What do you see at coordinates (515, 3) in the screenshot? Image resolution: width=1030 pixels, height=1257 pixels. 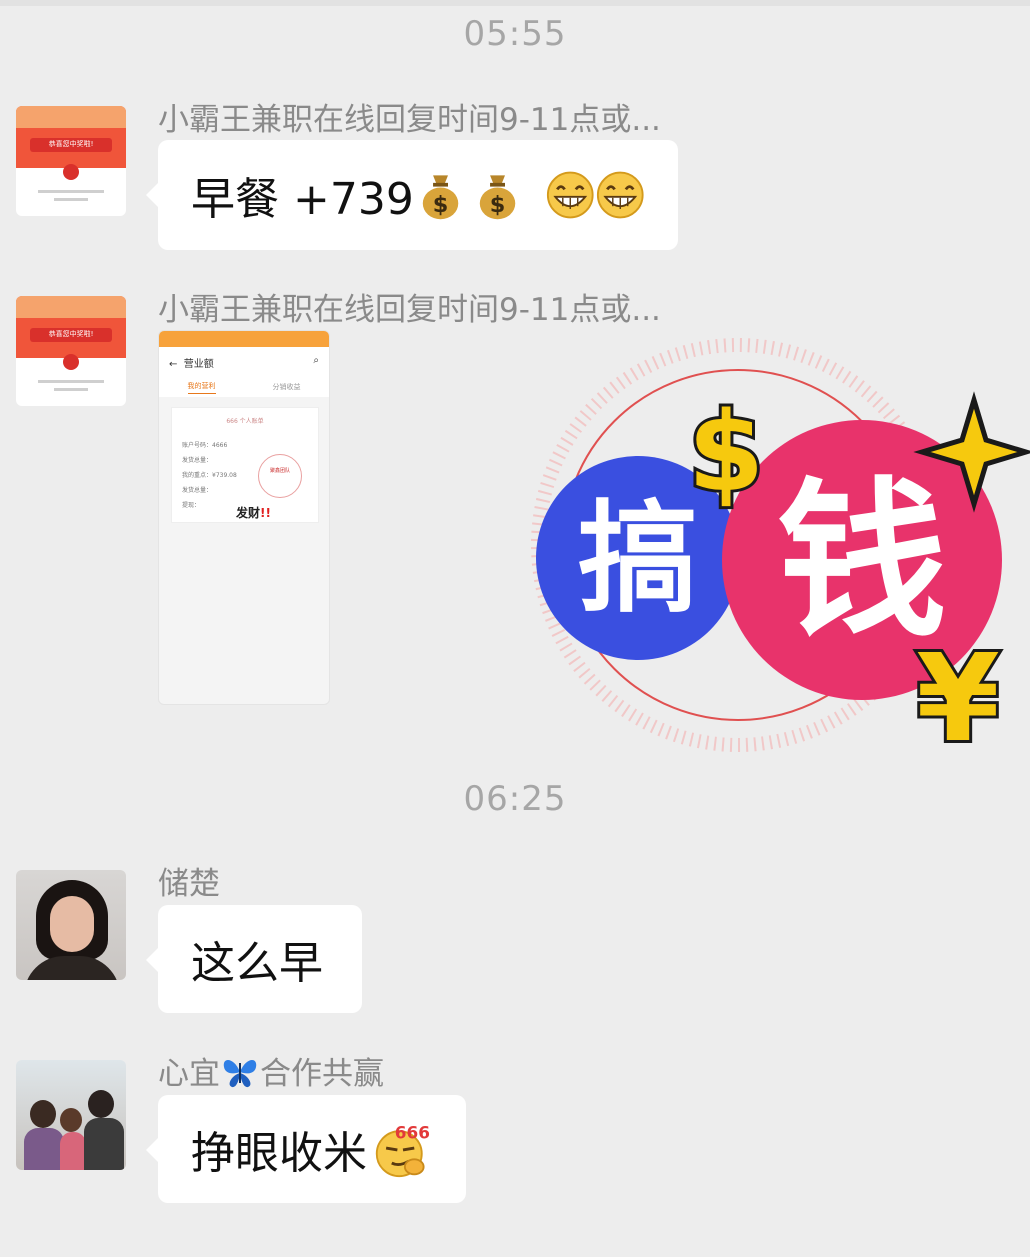 I see `top-divider` at bounding box center [515, 3].